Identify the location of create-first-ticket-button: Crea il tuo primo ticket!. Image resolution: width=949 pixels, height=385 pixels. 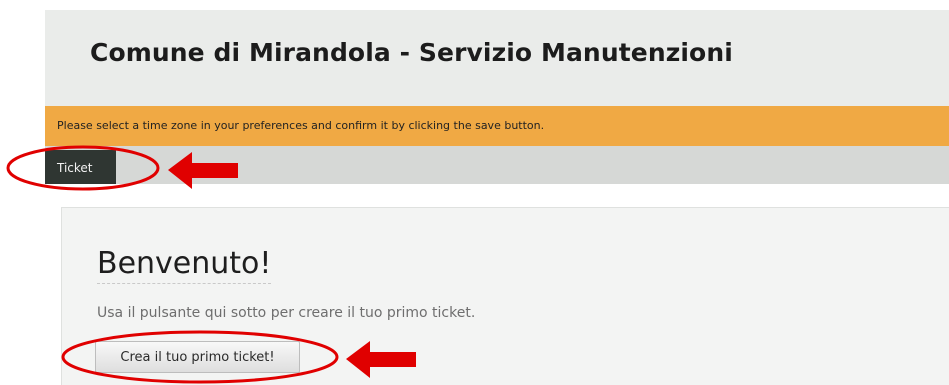
(197, 357).